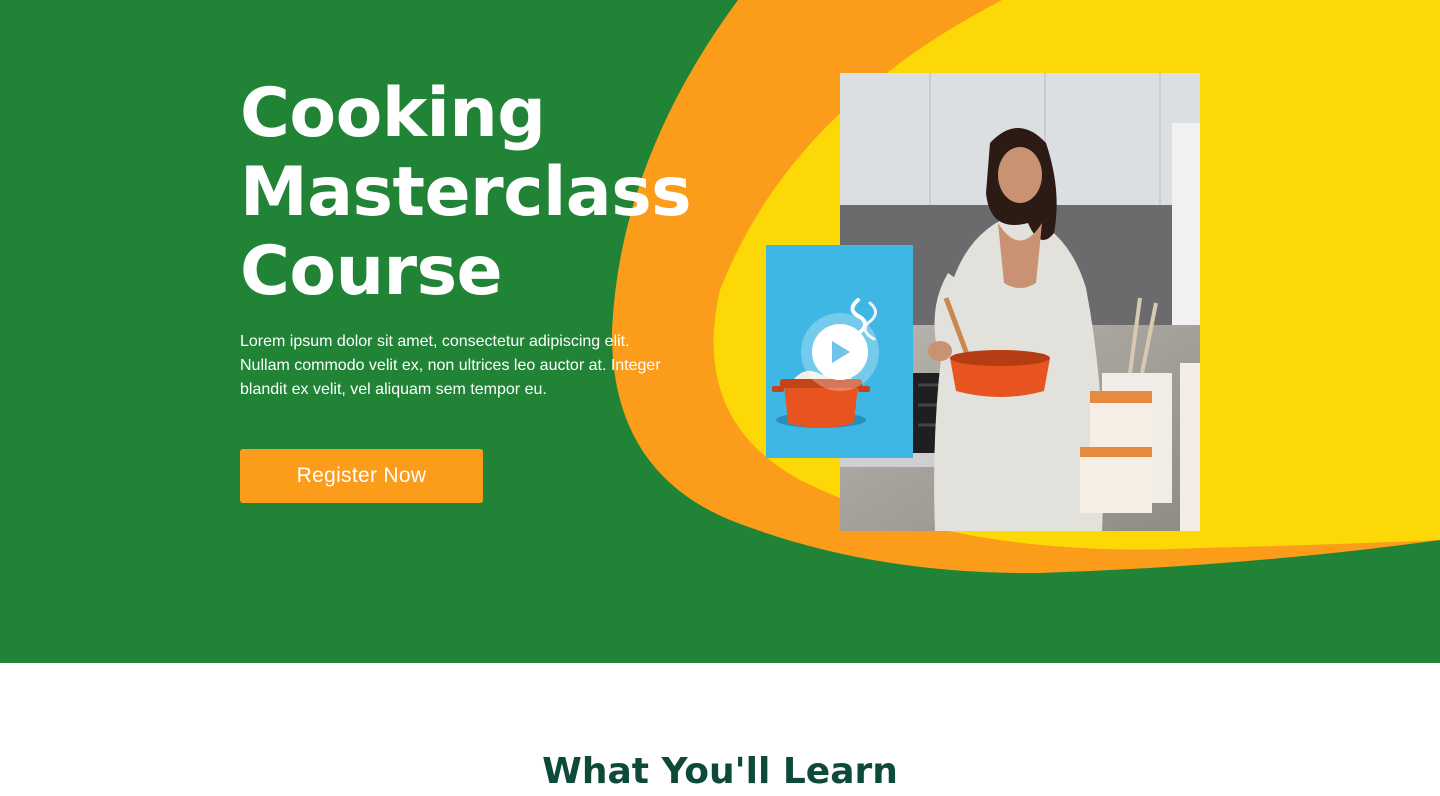  What do you see at coordinates (393, 113) in the screenshot?
I see `hero-title-line: Cooking` at bounding box center [393, 113].